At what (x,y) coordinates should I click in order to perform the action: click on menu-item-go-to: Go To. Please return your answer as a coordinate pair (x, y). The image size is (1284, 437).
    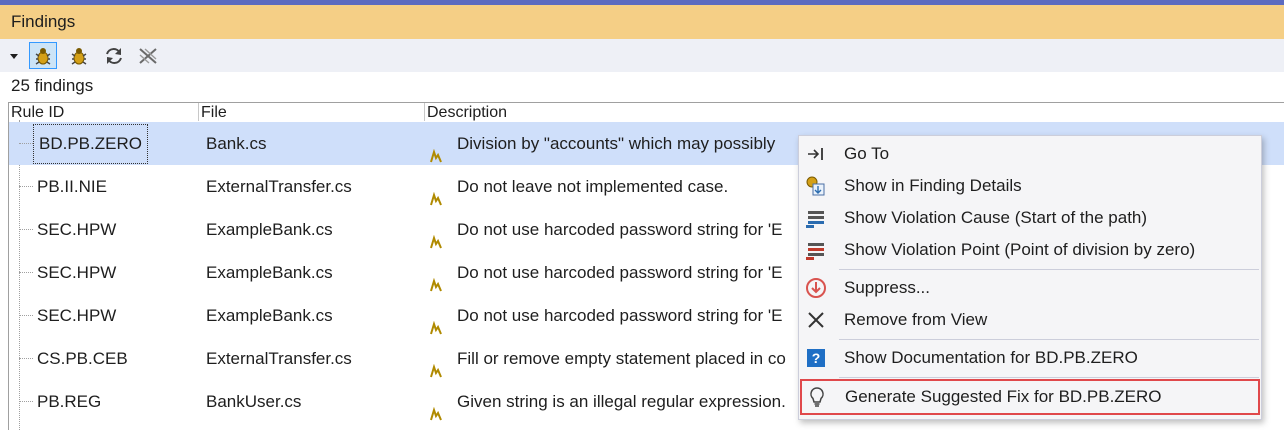
    Looking at the image, I should click on (1030, 154).